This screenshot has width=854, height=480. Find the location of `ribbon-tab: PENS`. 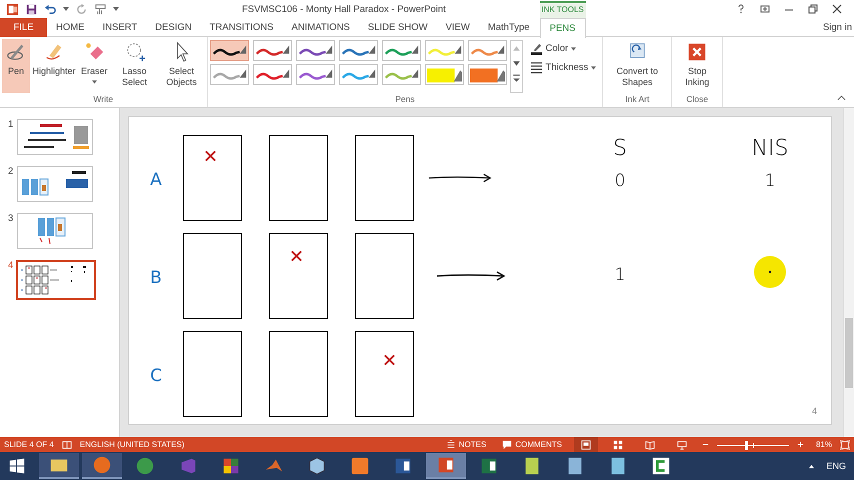

ribbon-tab: PENS is located at coordinates (563, 28).